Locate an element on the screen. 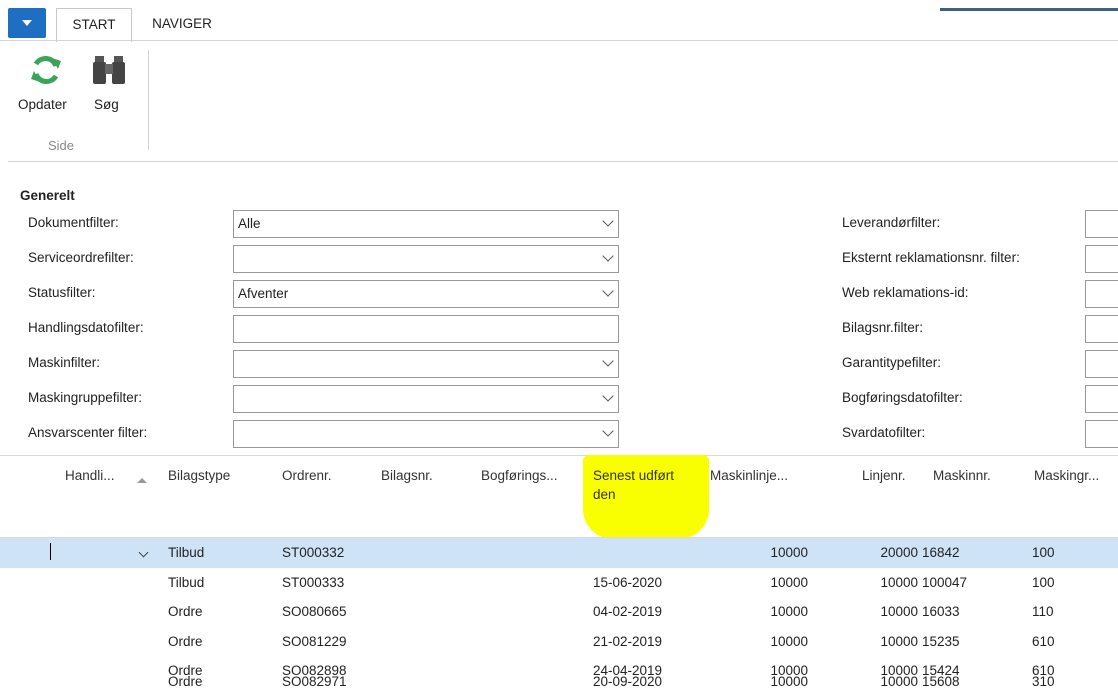  cell-ordrenr: ST000332 is located at coordinates (313, 552).